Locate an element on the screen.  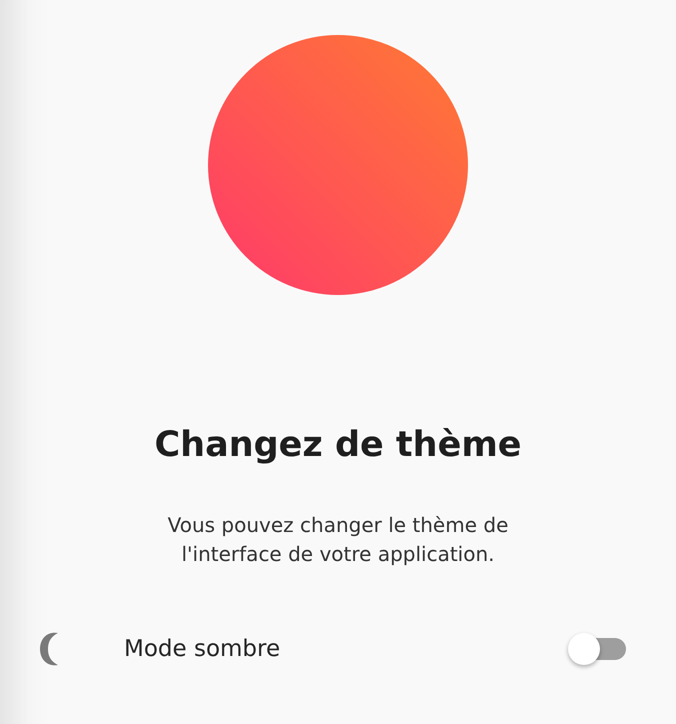
setting-label: Mode sombre is located at coordinates (203, 649).